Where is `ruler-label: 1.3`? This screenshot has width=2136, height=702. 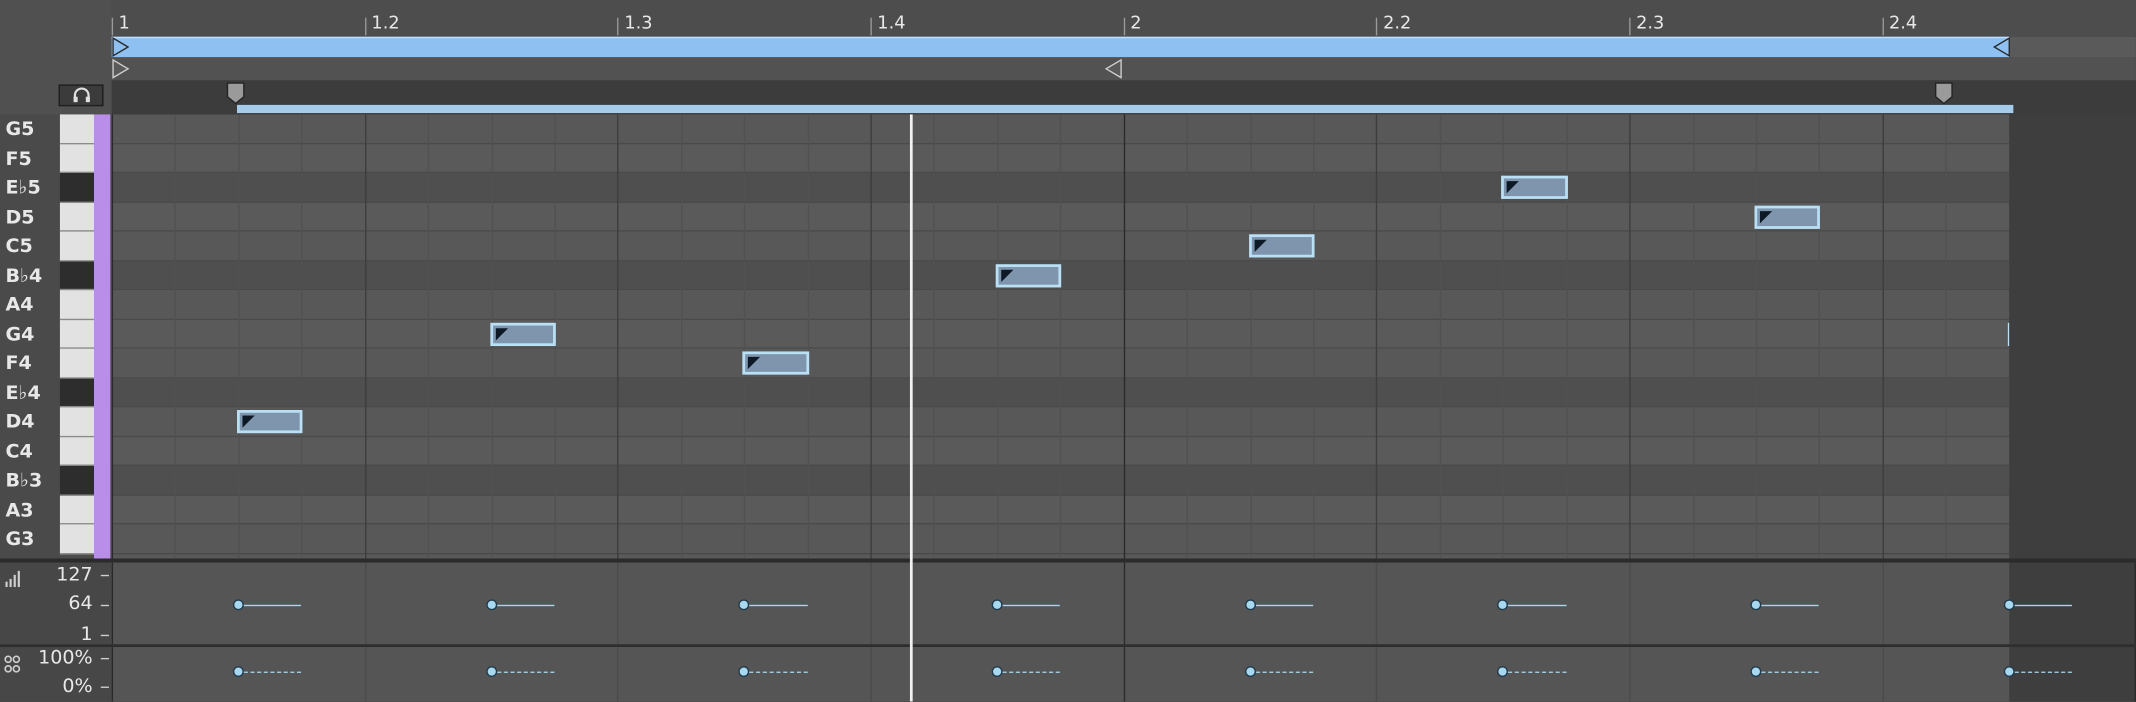 ruler-label: 1.3 is located at coordinates (638, 24).